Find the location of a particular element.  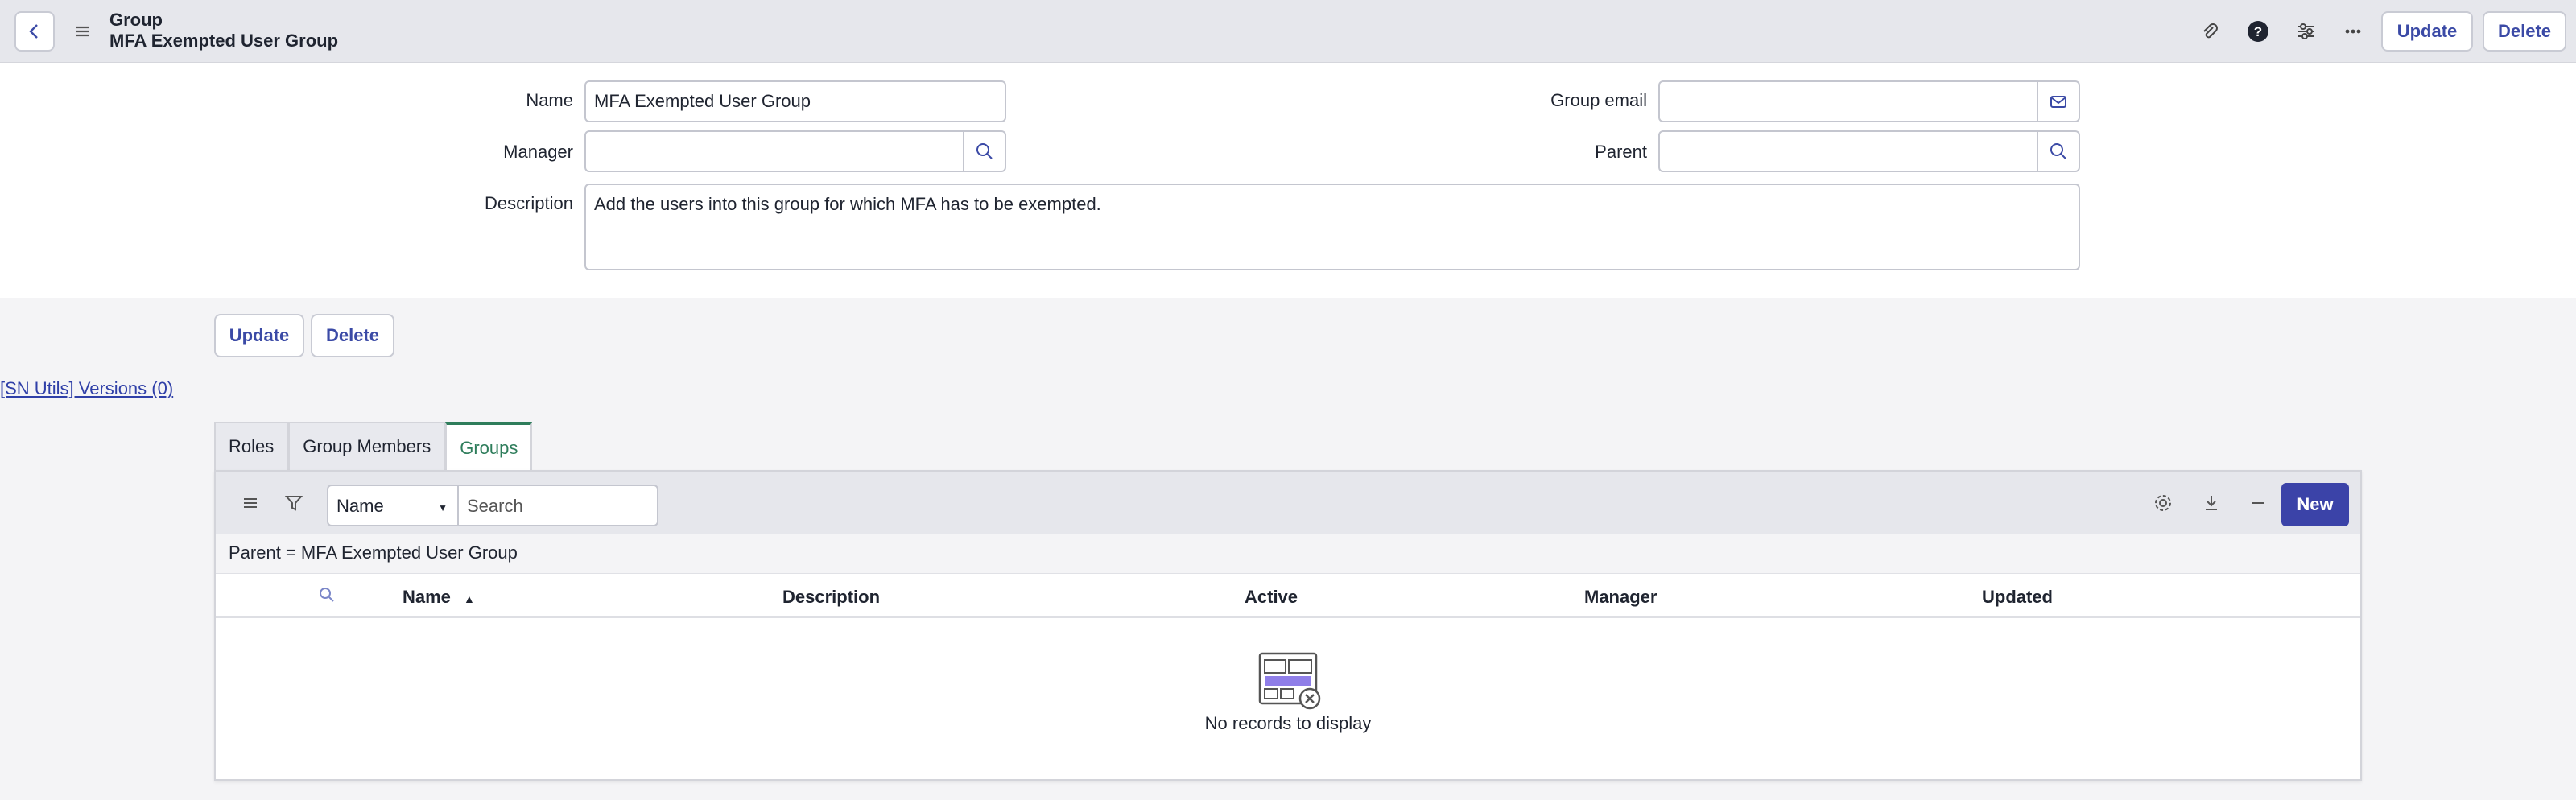

header-delete-button: Delete is located at coordinates (2524, 31).